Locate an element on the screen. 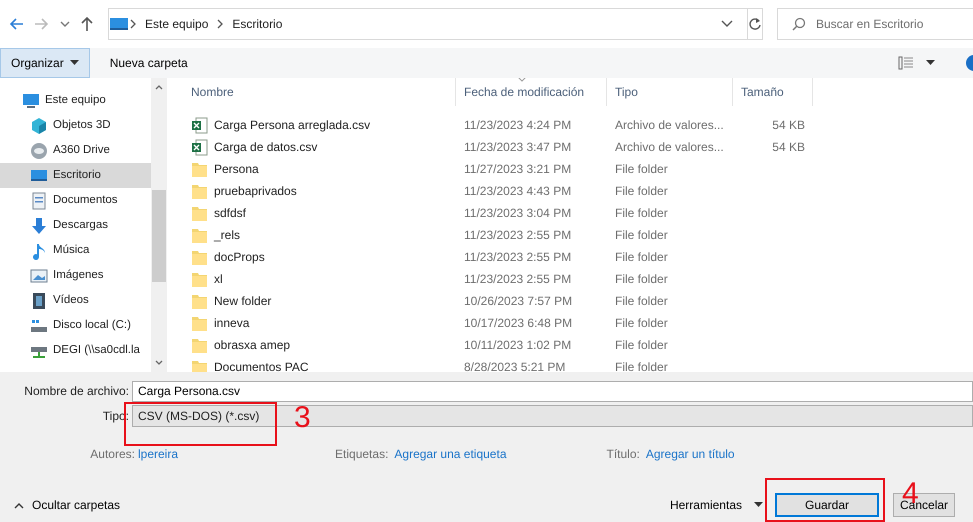 The image size is (973, 522). file-name-text: _rels is located at coordinates (227, 235).